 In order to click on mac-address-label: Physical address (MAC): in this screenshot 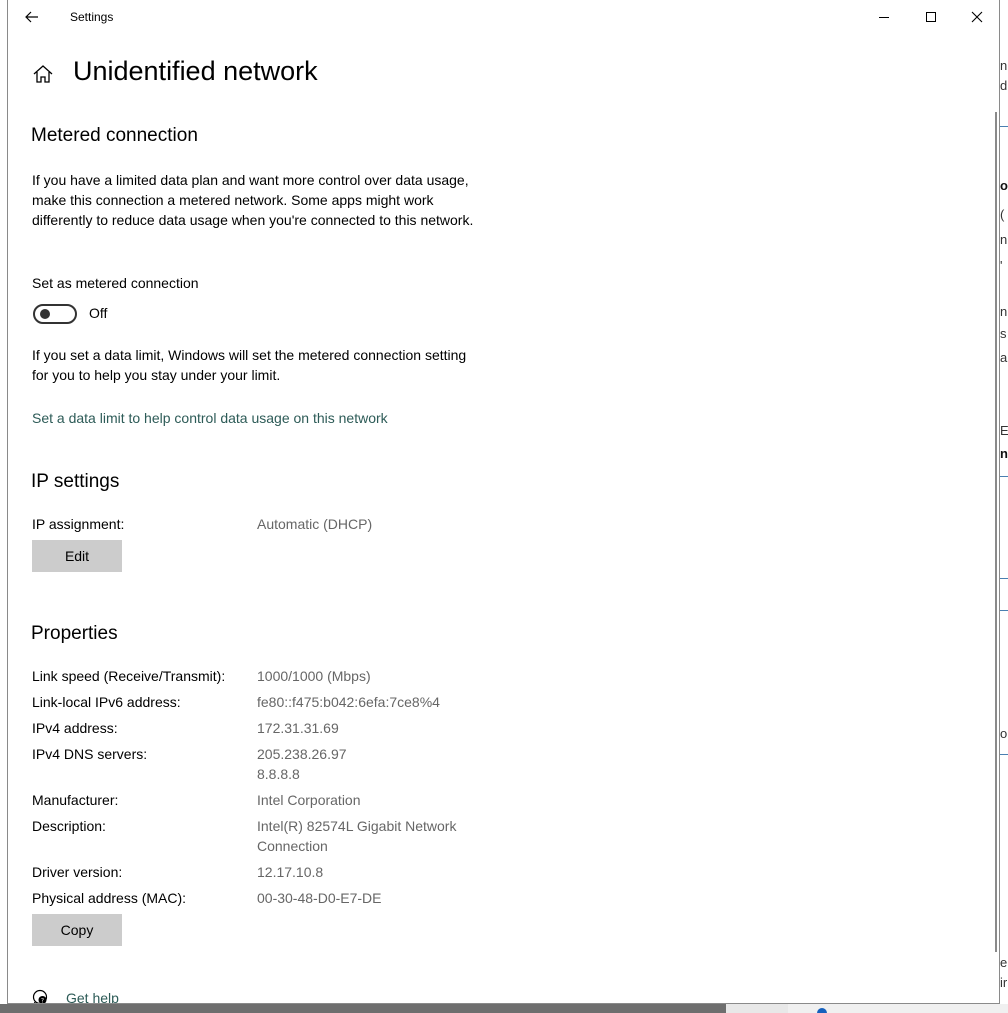, I will do `click(109, 898)`.